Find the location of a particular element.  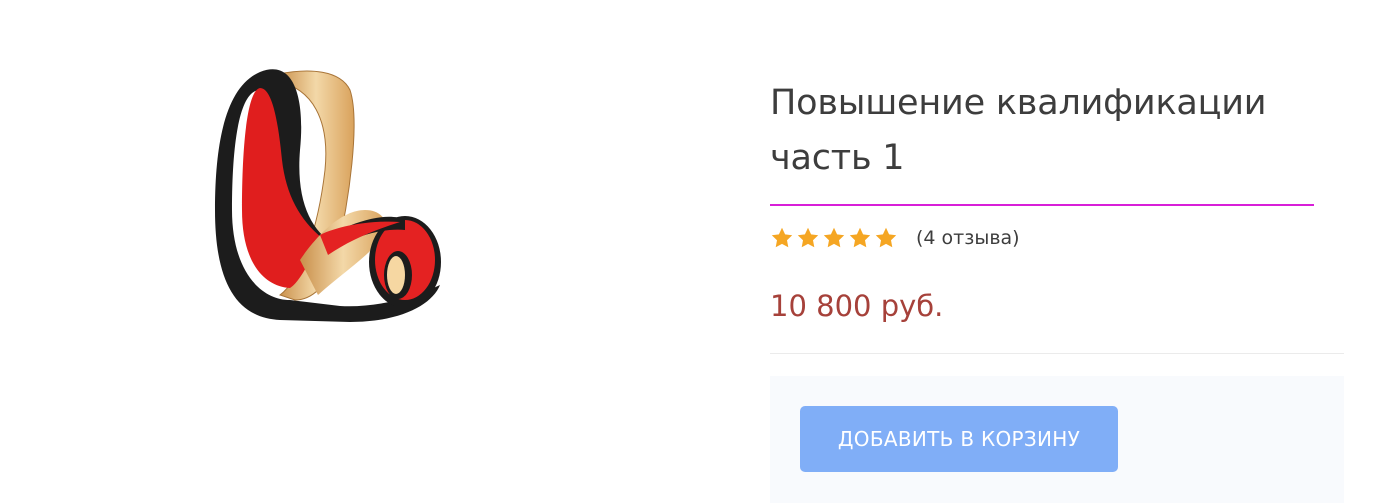

ribbon-chair-logo-icon is located at coordinates (328, 195).